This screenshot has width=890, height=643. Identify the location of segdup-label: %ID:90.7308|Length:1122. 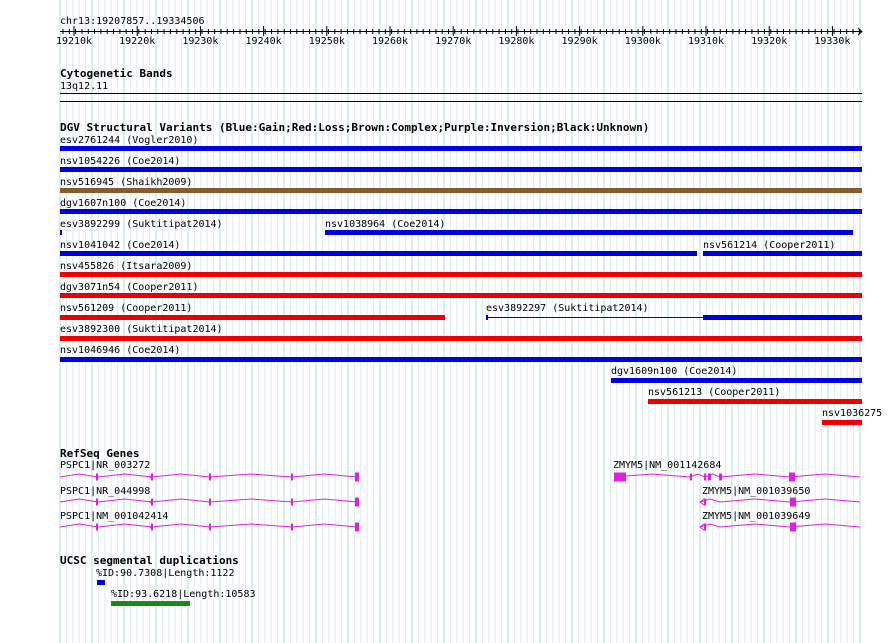
(165, 573).